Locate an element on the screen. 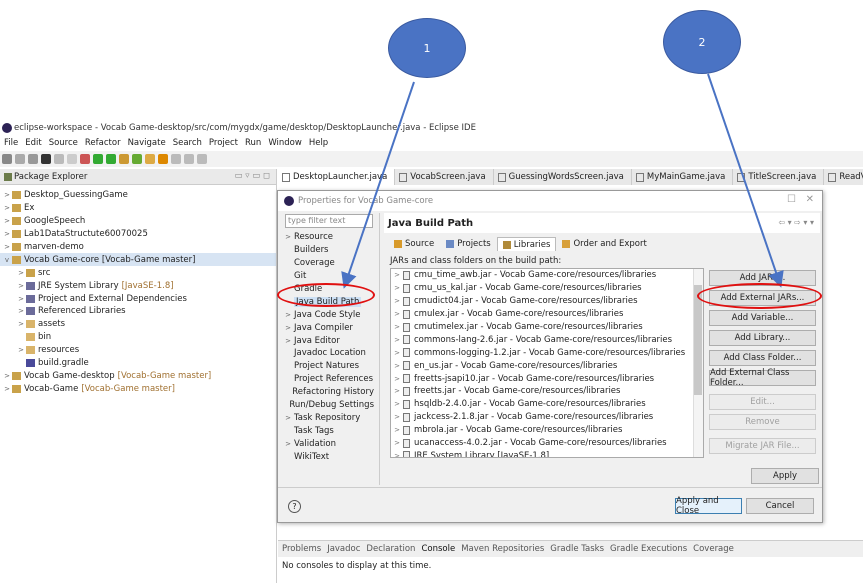 This screenshot has width=863, height=583. highlight-java-build-path is located at coordinates (326, 295).